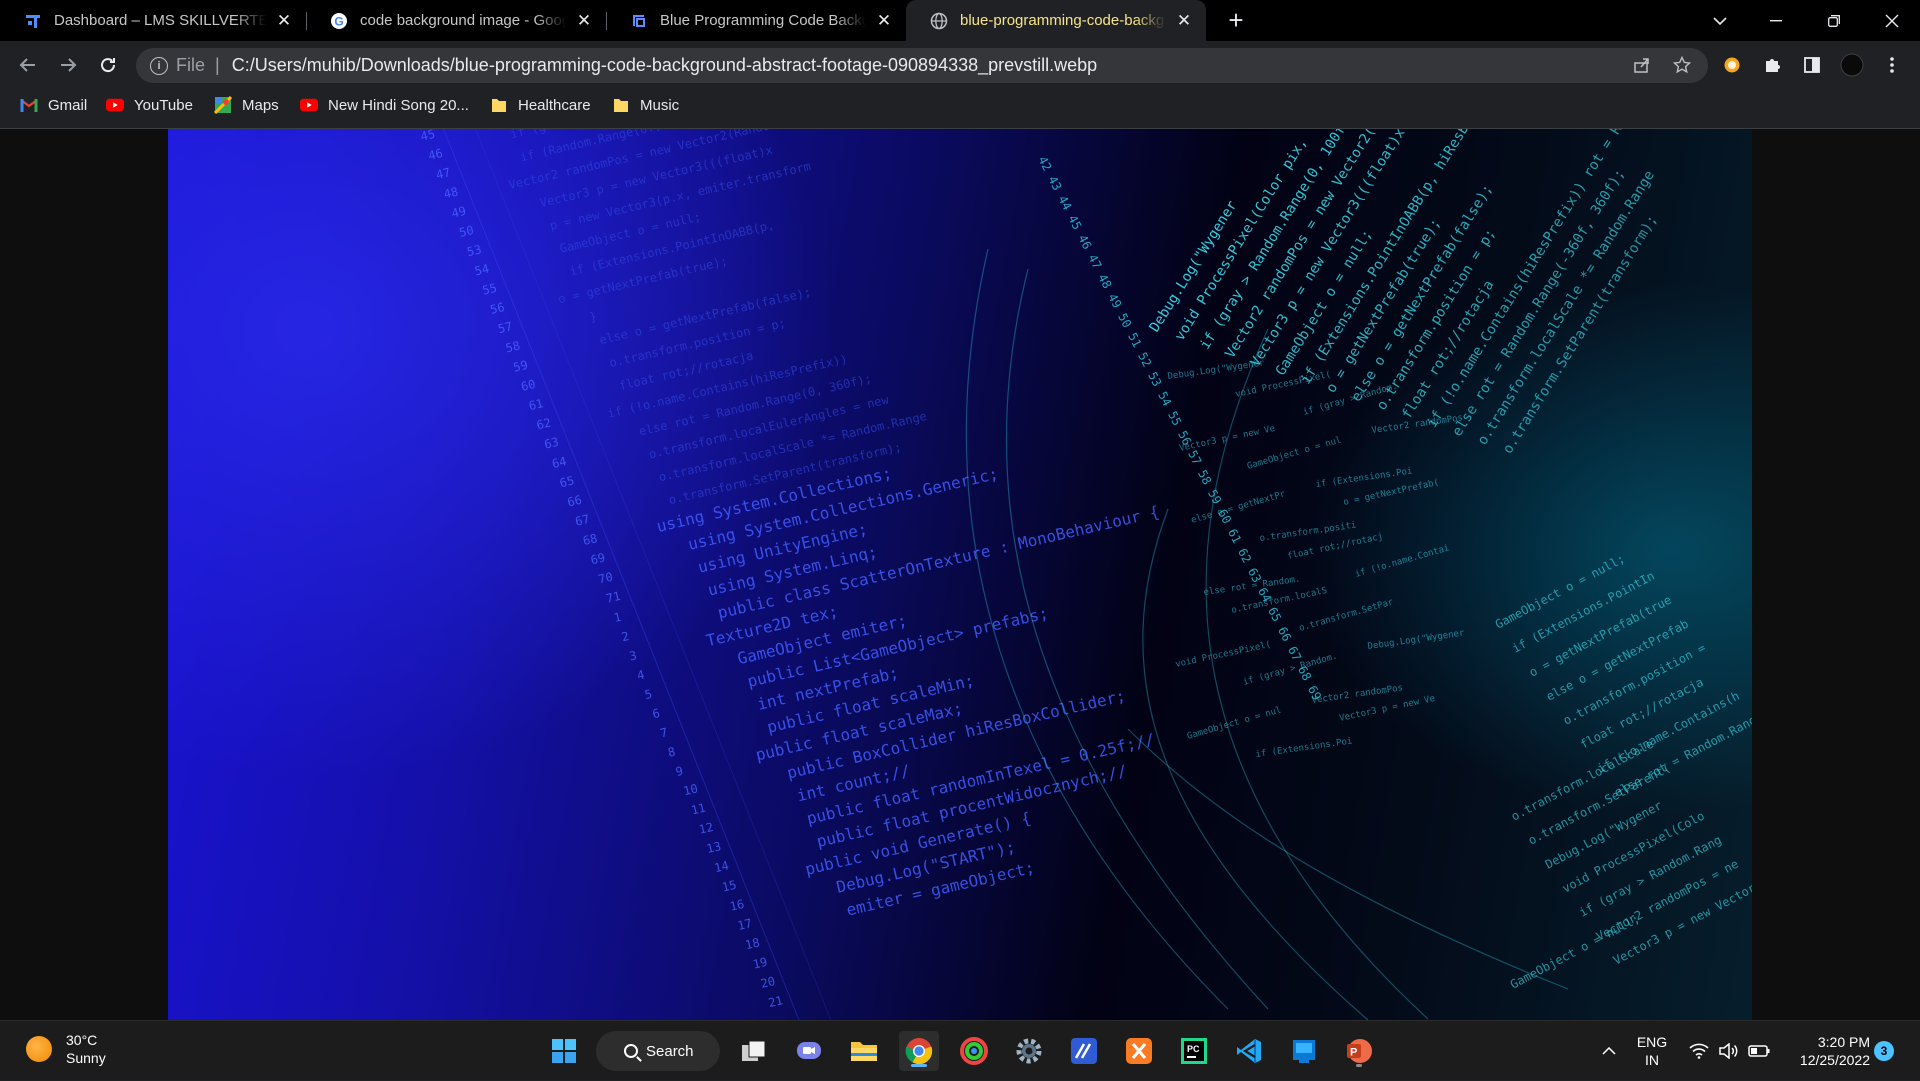 Image resolution: width=1920 pixels, height=1081 pixels. I want to click on line-number: 45, so click(427, 136).